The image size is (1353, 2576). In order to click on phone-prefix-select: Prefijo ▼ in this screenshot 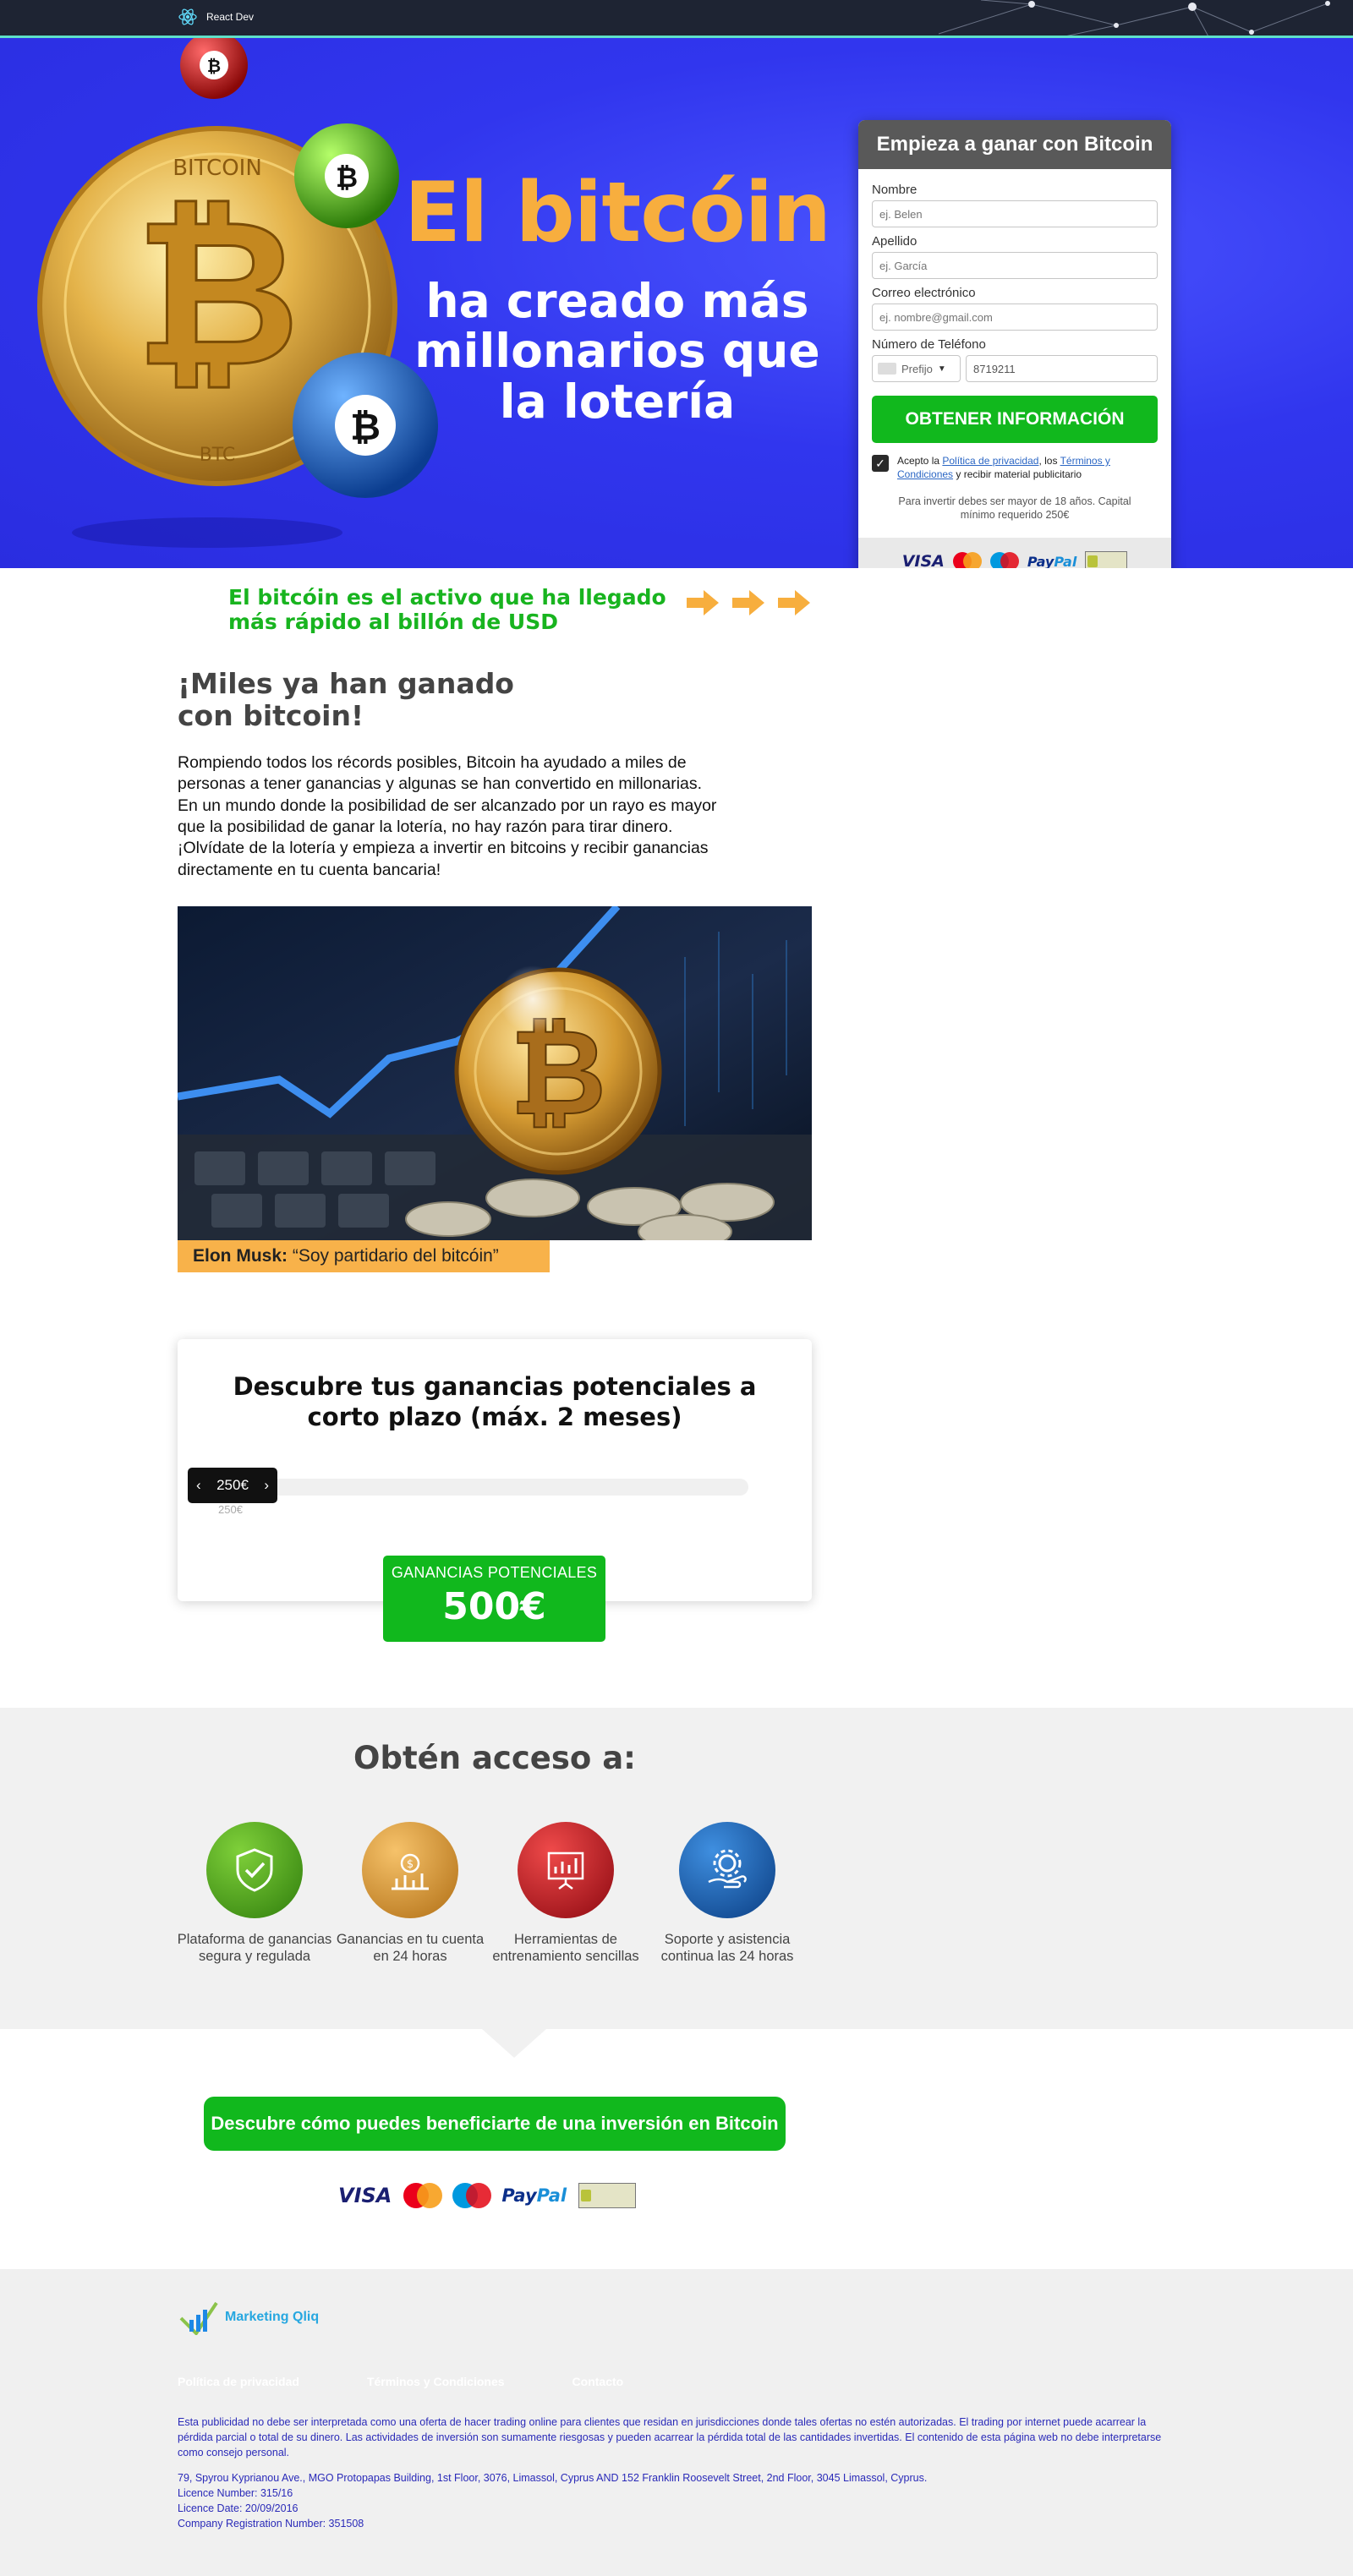, I will do `click(916, 368)`.